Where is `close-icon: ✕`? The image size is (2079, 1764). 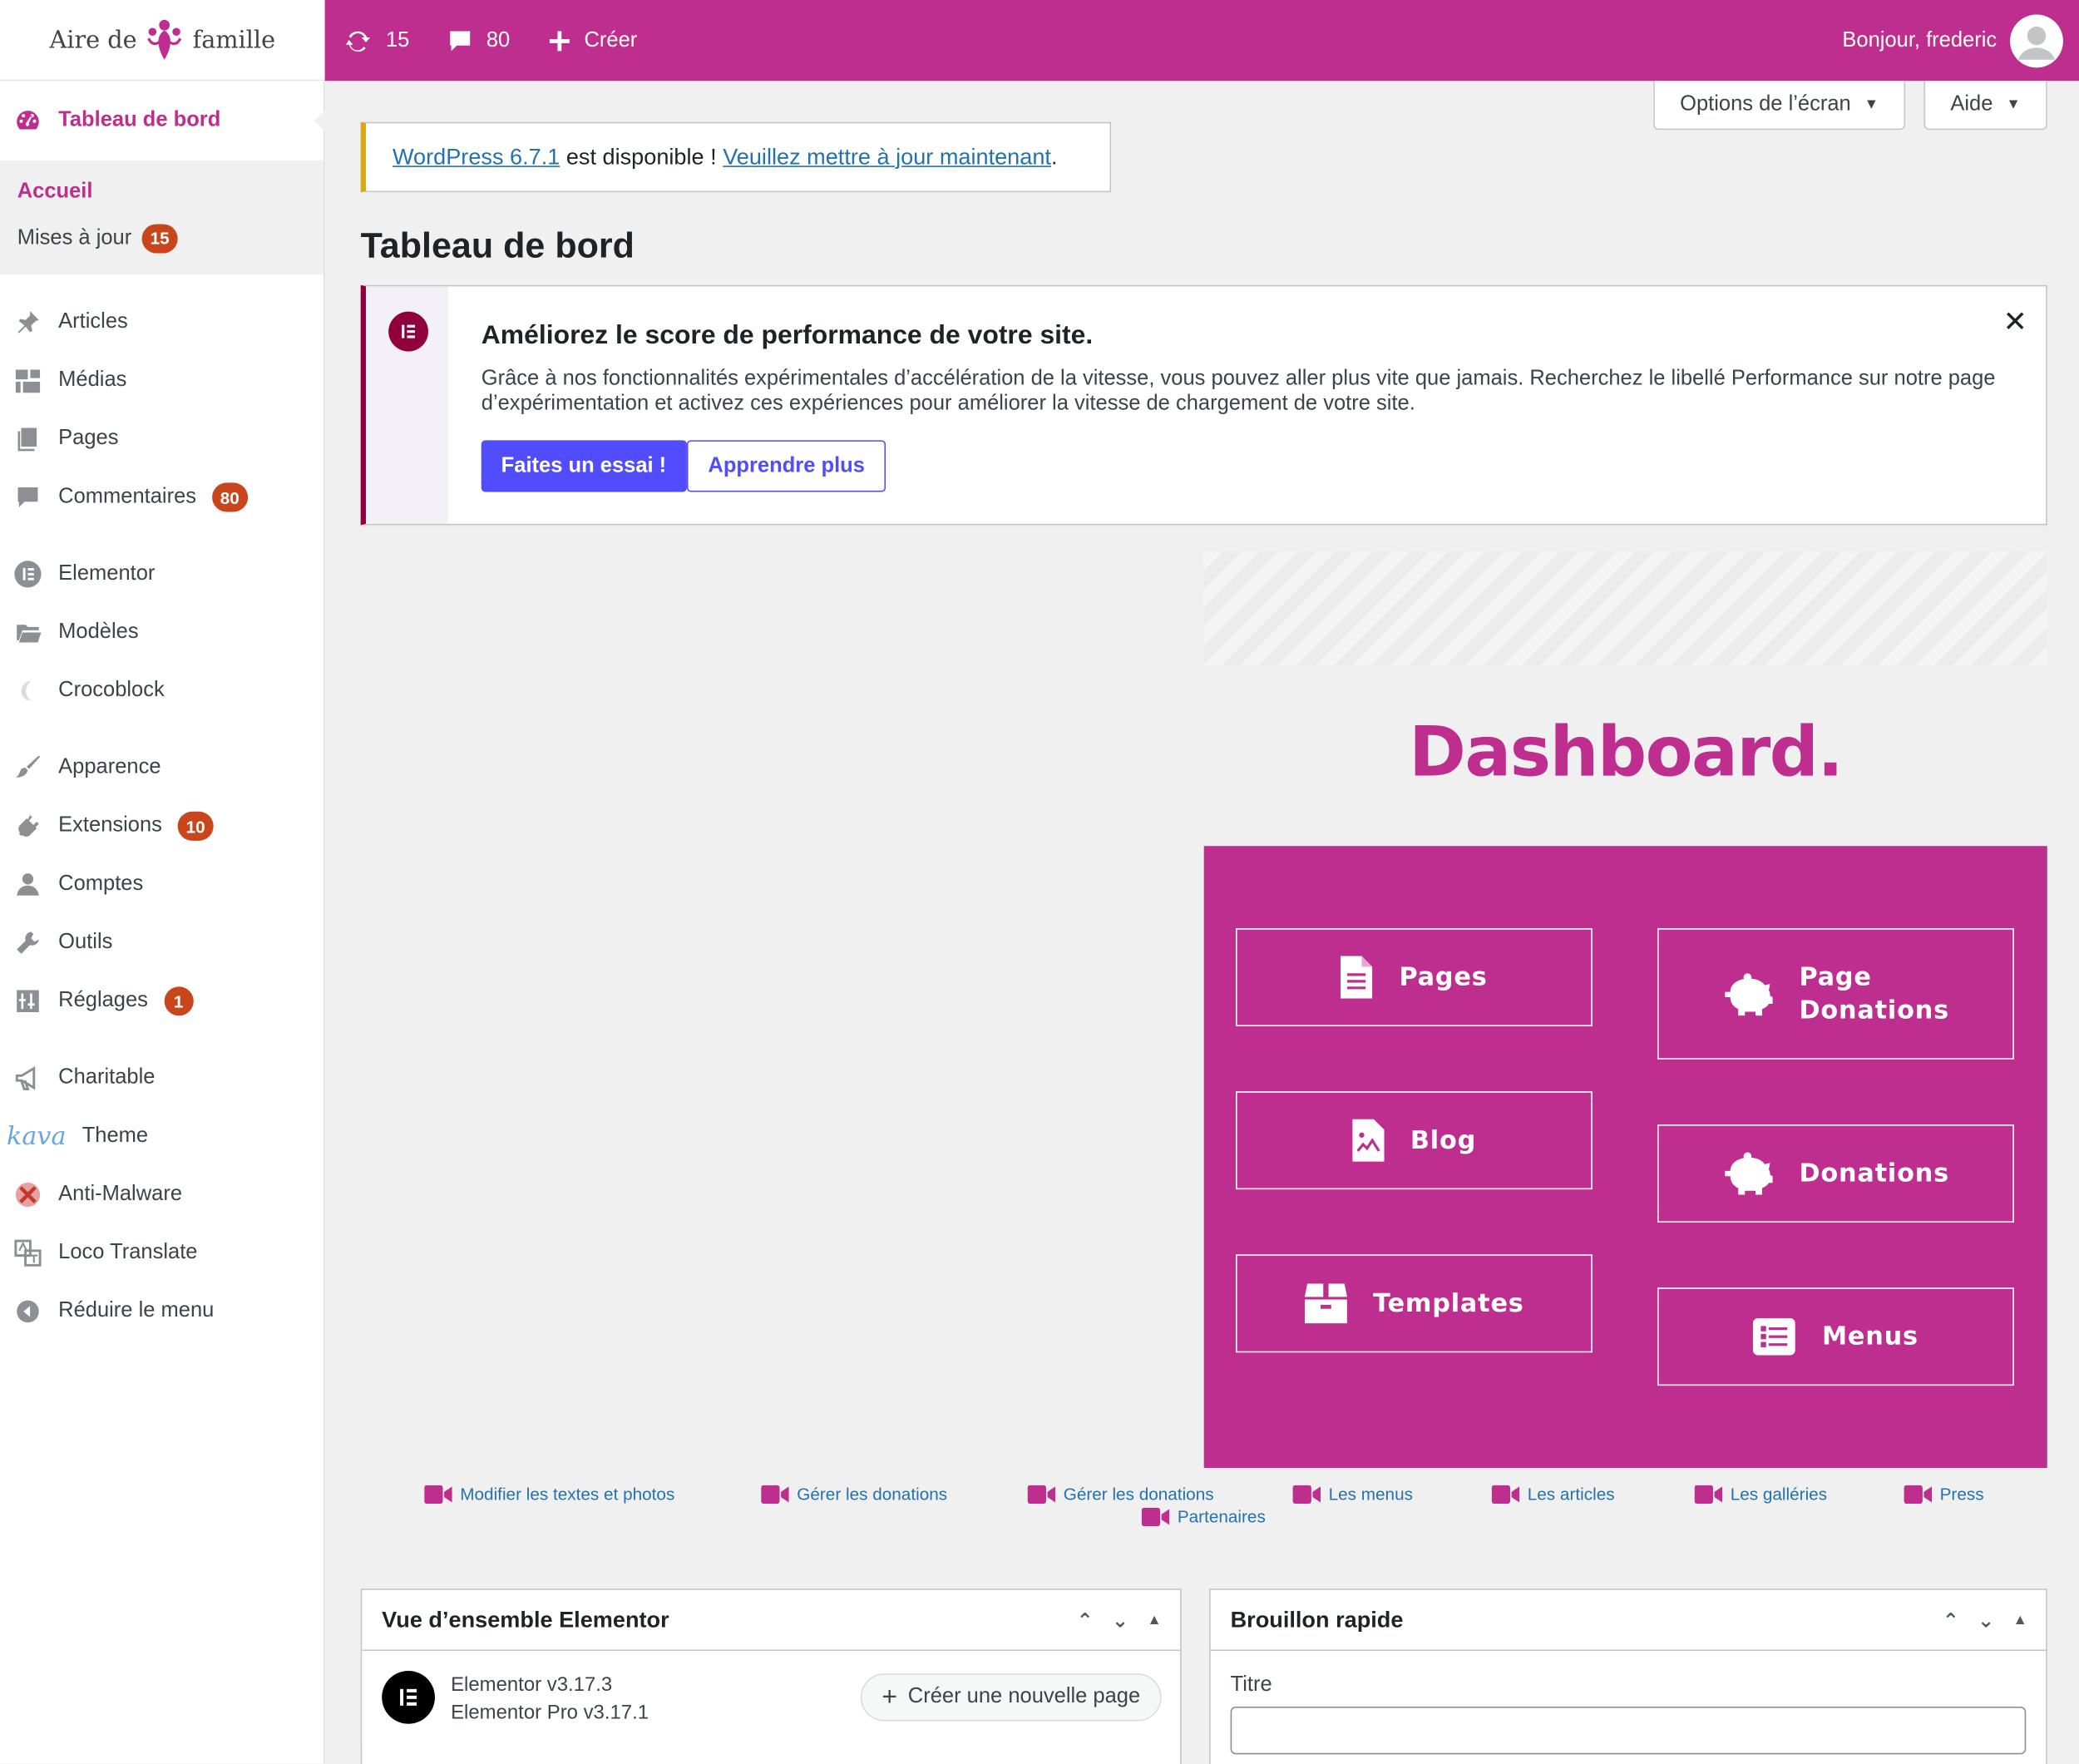 close-icon: ✕ is located at coordinates (2014, 322).